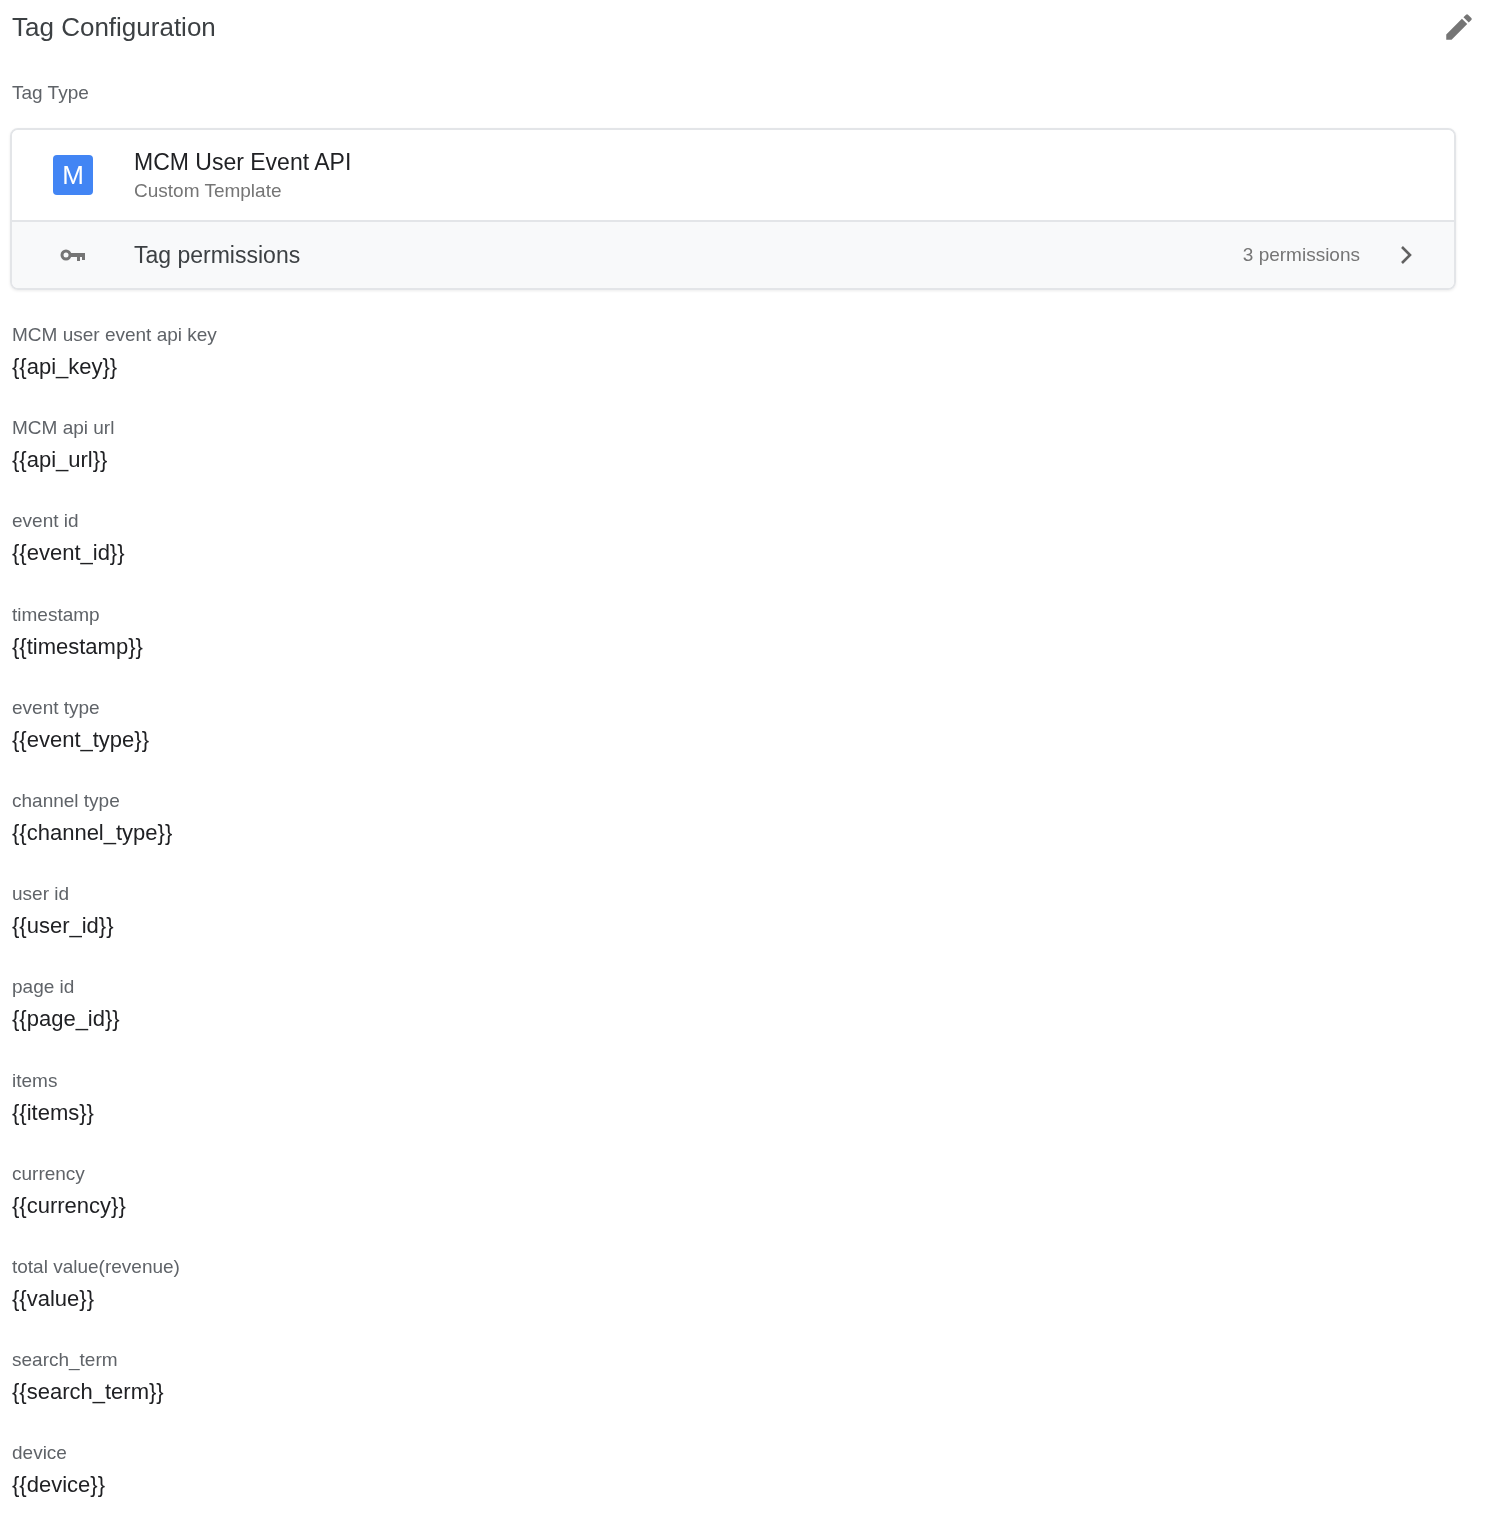 The height and width of the screenshot is (1524, 1492). What do you see at coordinates (73, 175) in the screenshot?
I see `template-logo-icon: M` at bounding box center [73, 175].